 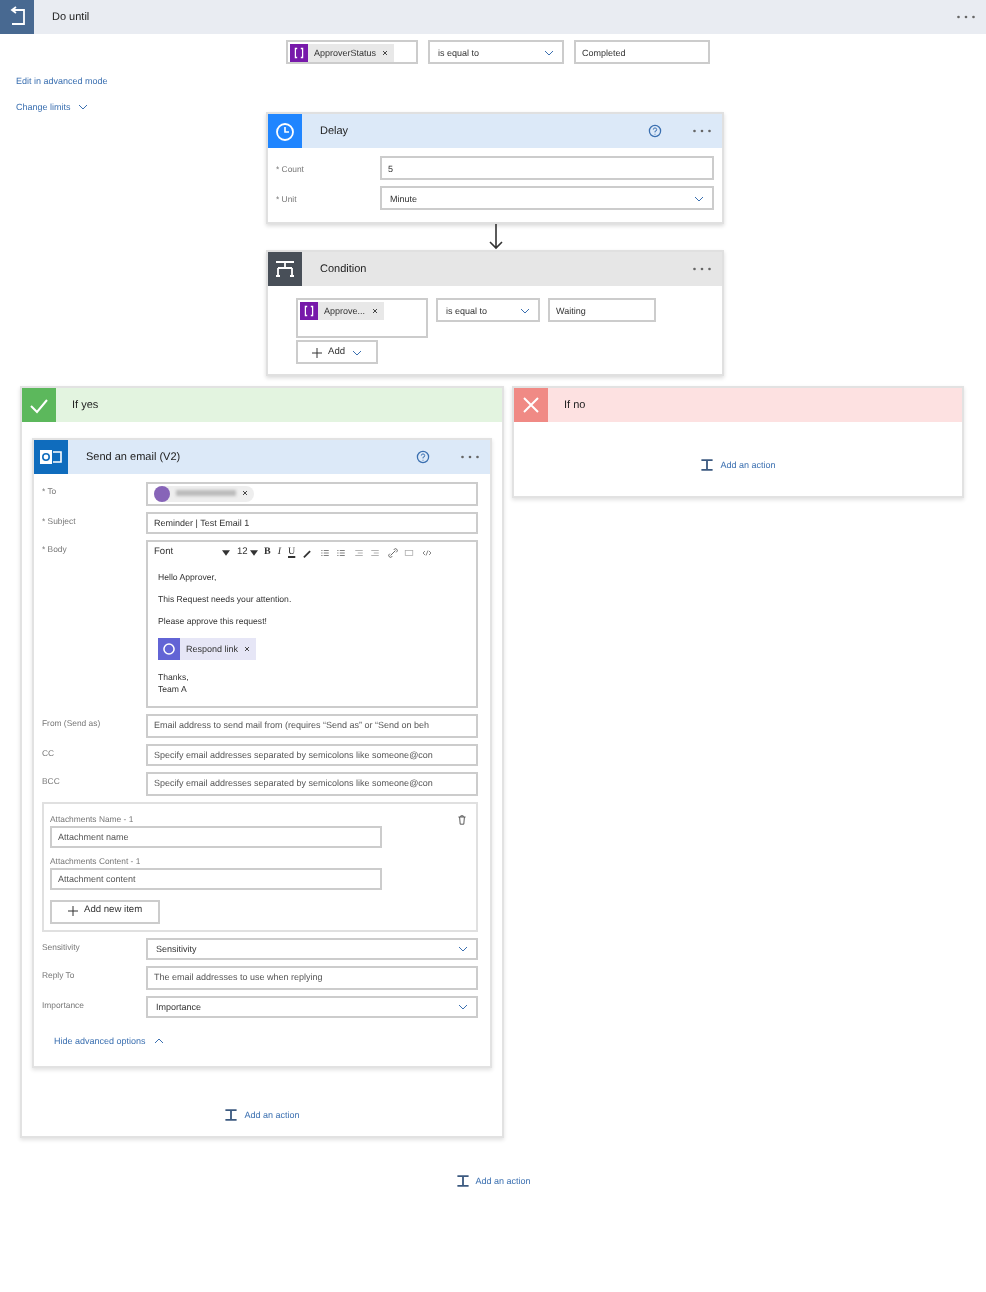 I want to click on recipient-chip, so click(x=204, y=493).